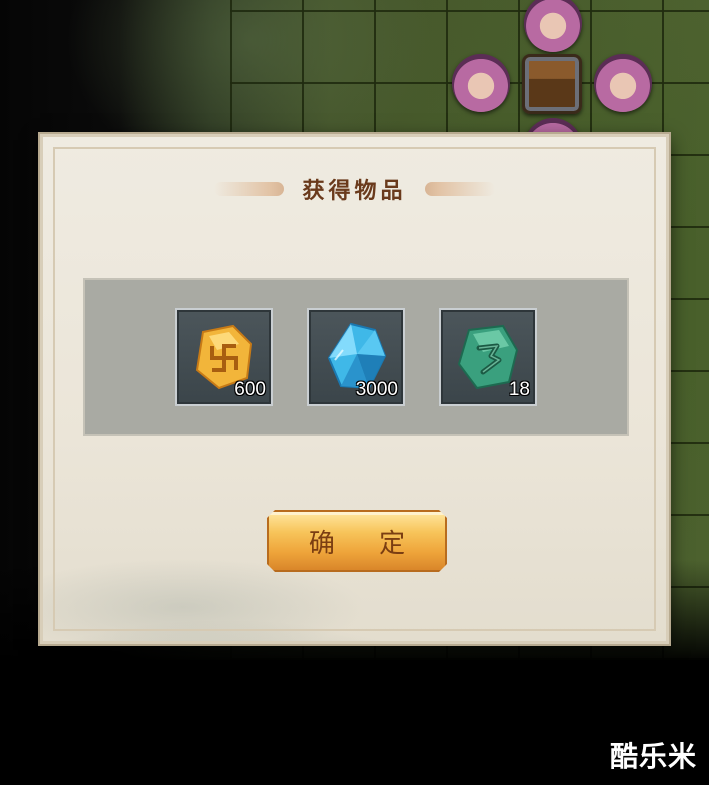 The height and width of the screenshot is (785, 709). Describe the element at coordinates (250, 389) in the screenshot. I see `reward-item-count: 600` at that location.